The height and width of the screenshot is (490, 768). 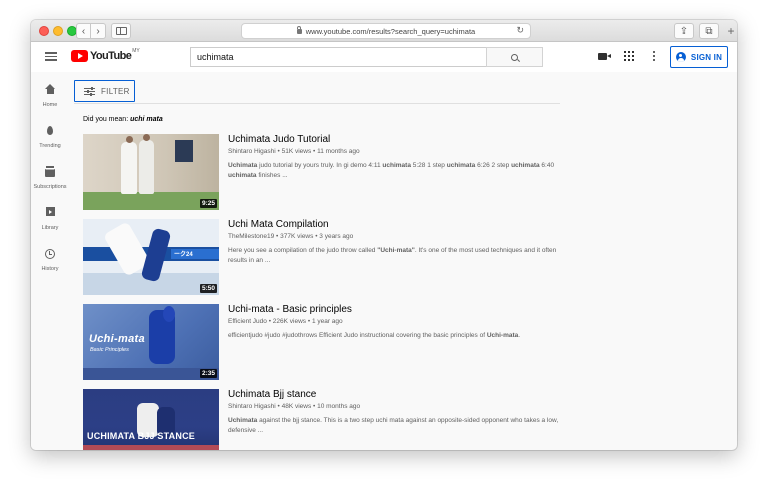 I want to click on apps-grid-icon, so click(x=629, y=56).